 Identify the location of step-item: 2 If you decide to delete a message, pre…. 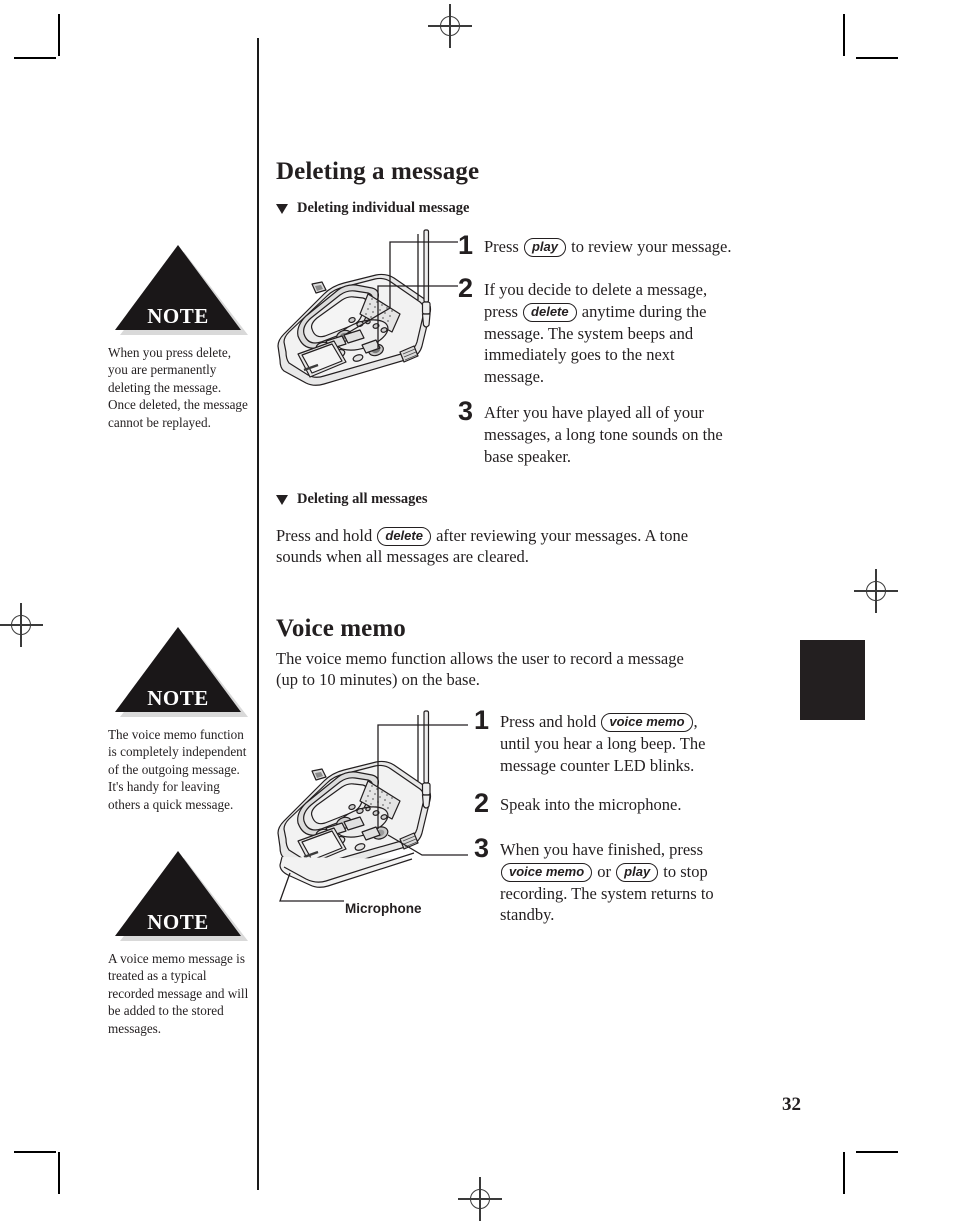
(582, 331).